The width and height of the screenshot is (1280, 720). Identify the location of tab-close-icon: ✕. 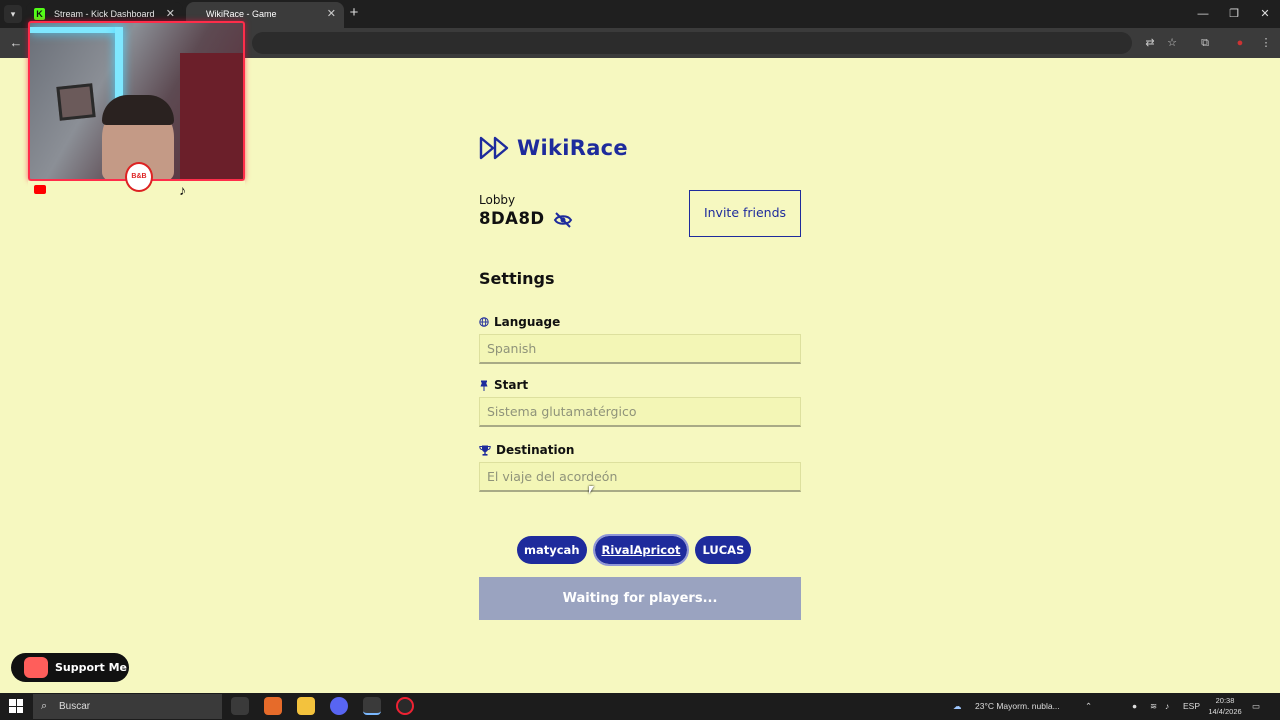
(331, 14).